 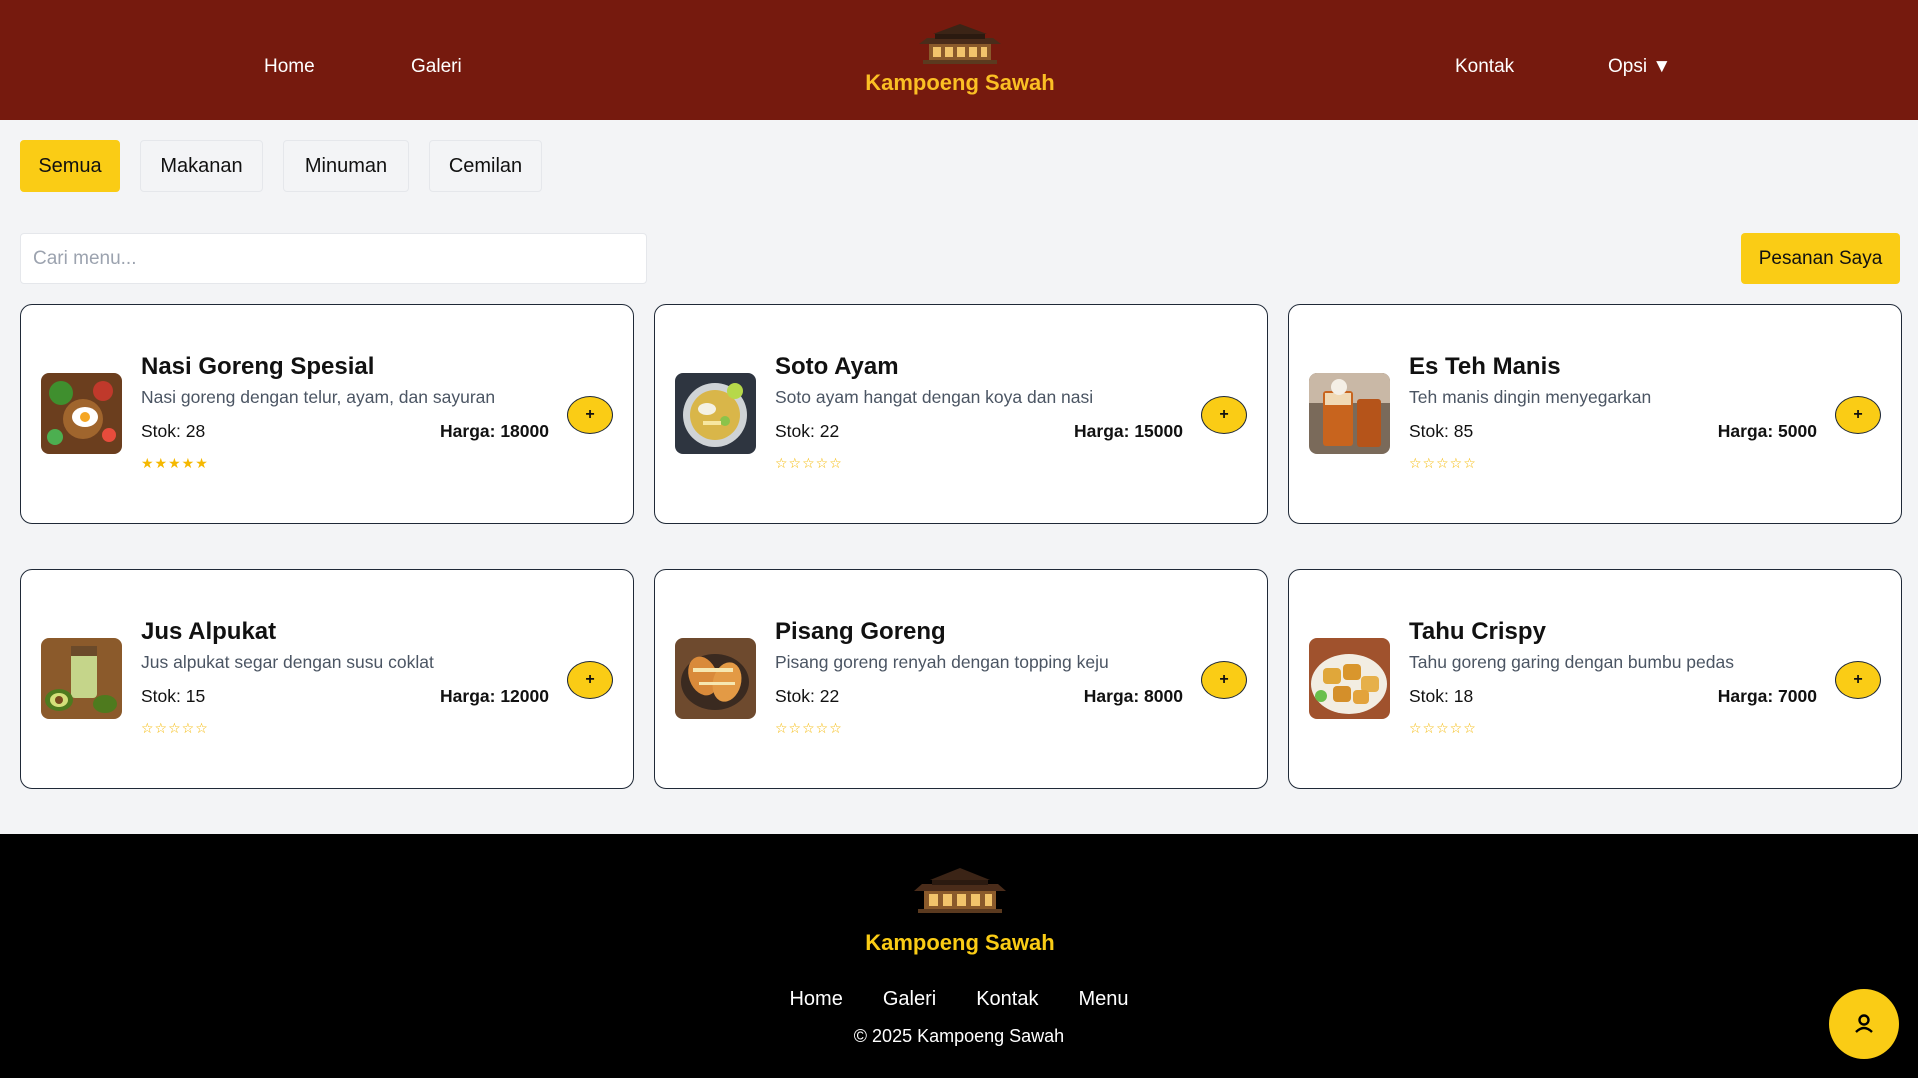 What do you see at coordinates (909, 999) in the screenshot?
I see `footer-link-galeri: Galeri` at bounding box center [909, 999].